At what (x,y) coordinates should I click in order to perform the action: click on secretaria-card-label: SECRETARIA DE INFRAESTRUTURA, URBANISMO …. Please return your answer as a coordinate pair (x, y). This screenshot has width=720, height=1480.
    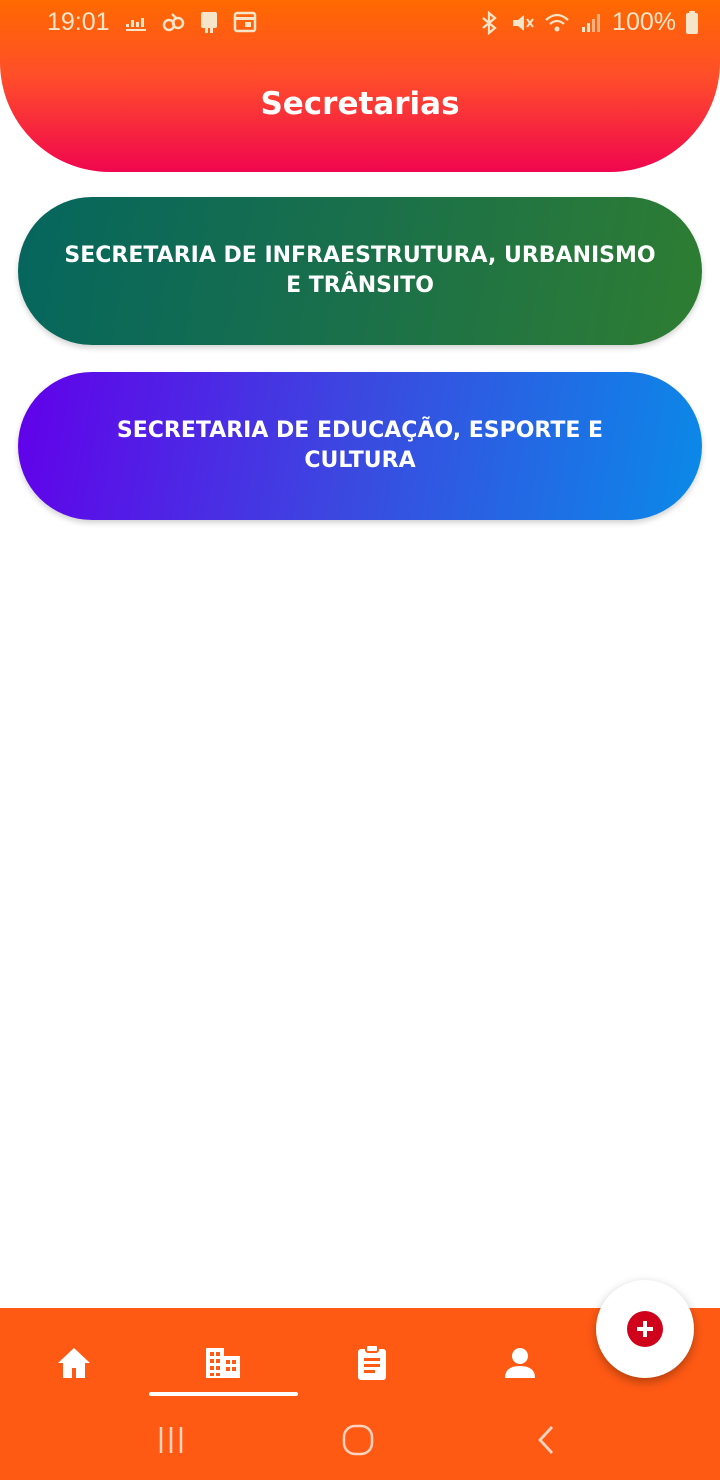
    Looking at the image, I should click on (360, 270).